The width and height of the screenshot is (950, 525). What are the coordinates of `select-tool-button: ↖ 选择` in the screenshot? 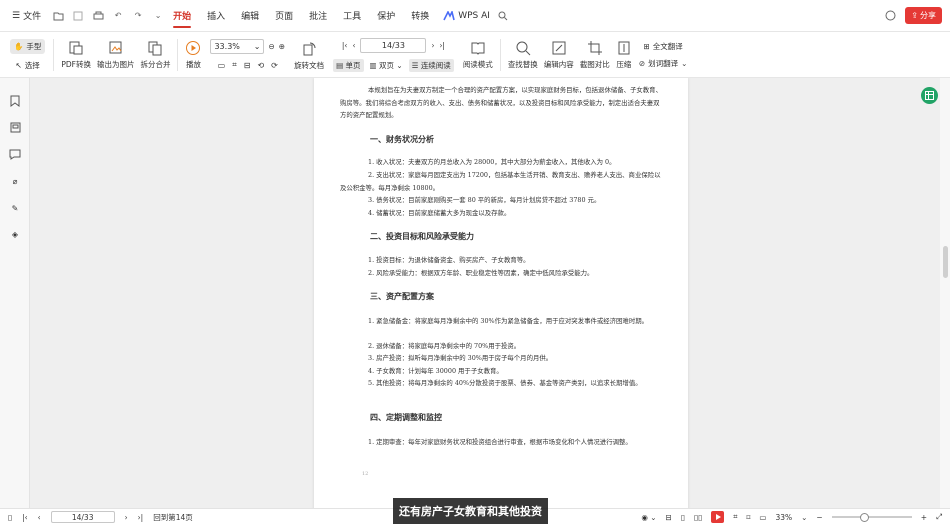 It's located at (28, 65).